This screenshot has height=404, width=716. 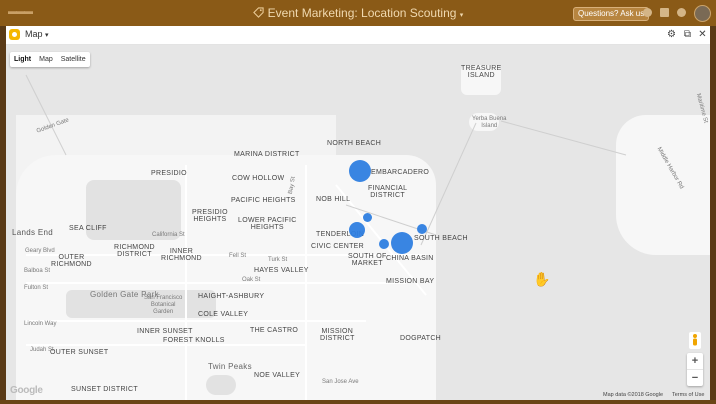 What do you see at coordinates (489, 122) in the screenshot?
I see `label-yerba-buena: Yerba Buena Island` at bounding box center [489, 122].